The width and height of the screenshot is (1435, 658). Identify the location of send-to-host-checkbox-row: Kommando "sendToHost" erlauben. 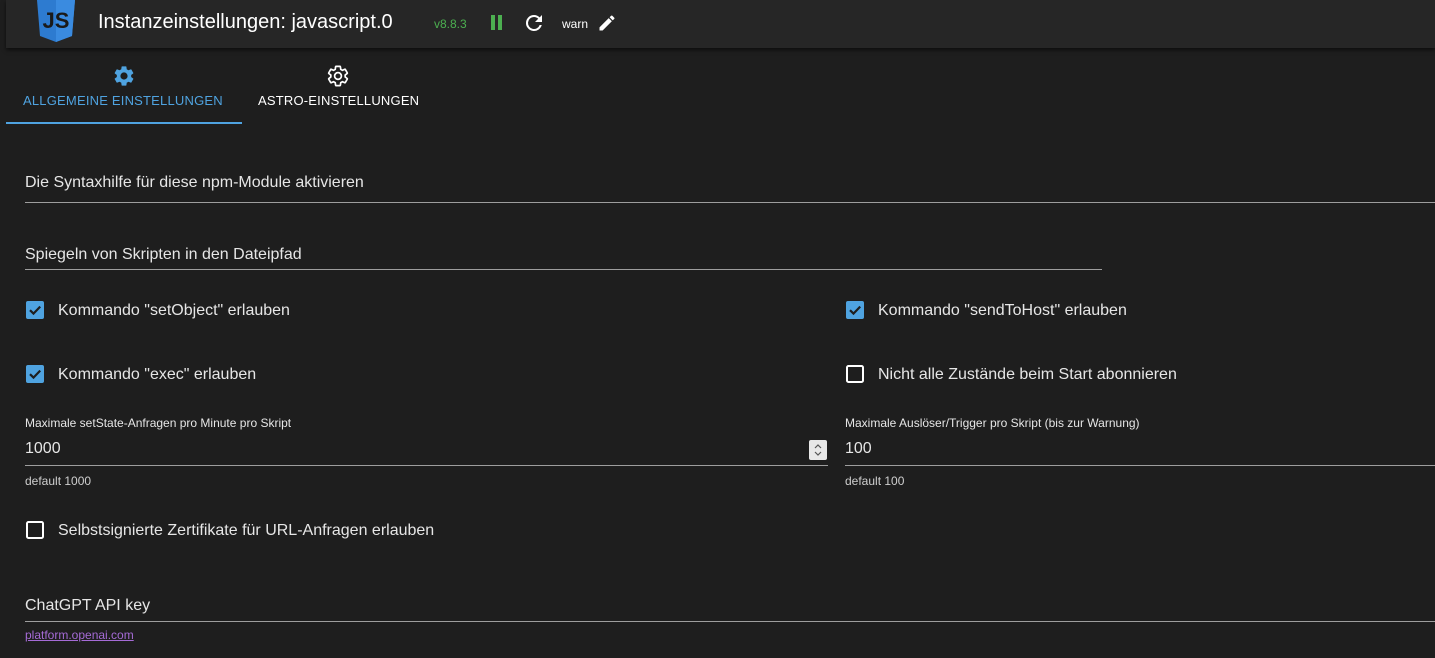
(1005, 311).